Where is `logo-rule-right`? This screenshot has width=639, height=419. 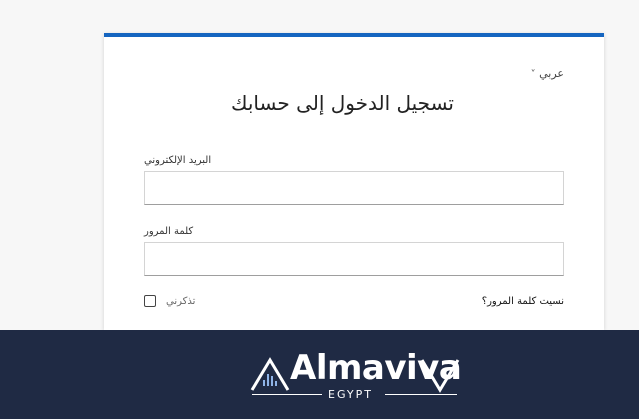
logo-rule-right is located at coordinates (421, 394).